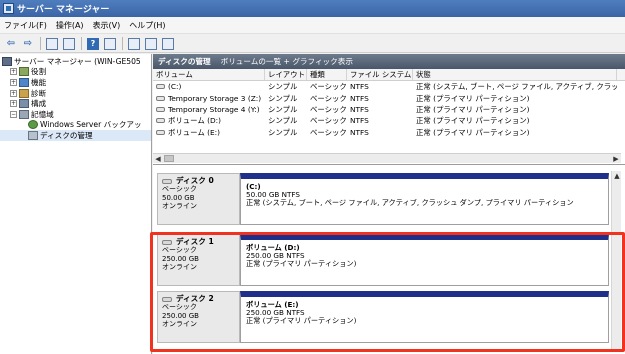  What do you see at coordinates (134, 44) in the screenshot?
I see `refresh-icon` at bounding box center [134, 44].